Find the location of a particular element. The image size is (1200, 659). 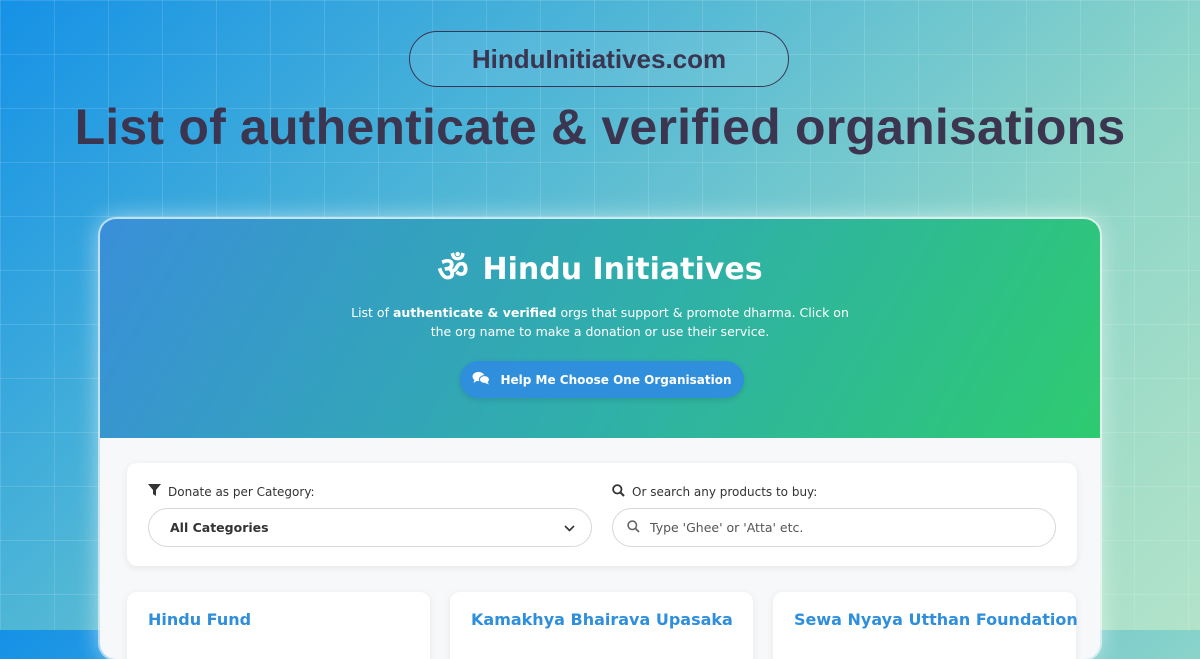

search-icon is located at coordinates (633, 527).